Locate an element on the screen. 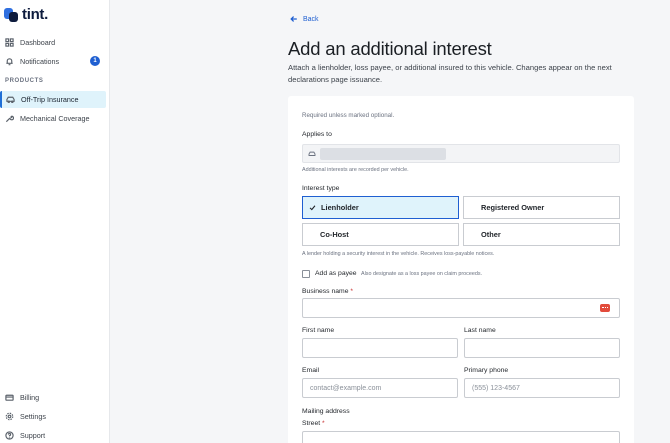  sidebar-item-mechanical-coverage: Mechanical Coverage is located at coordinates (54, 118).